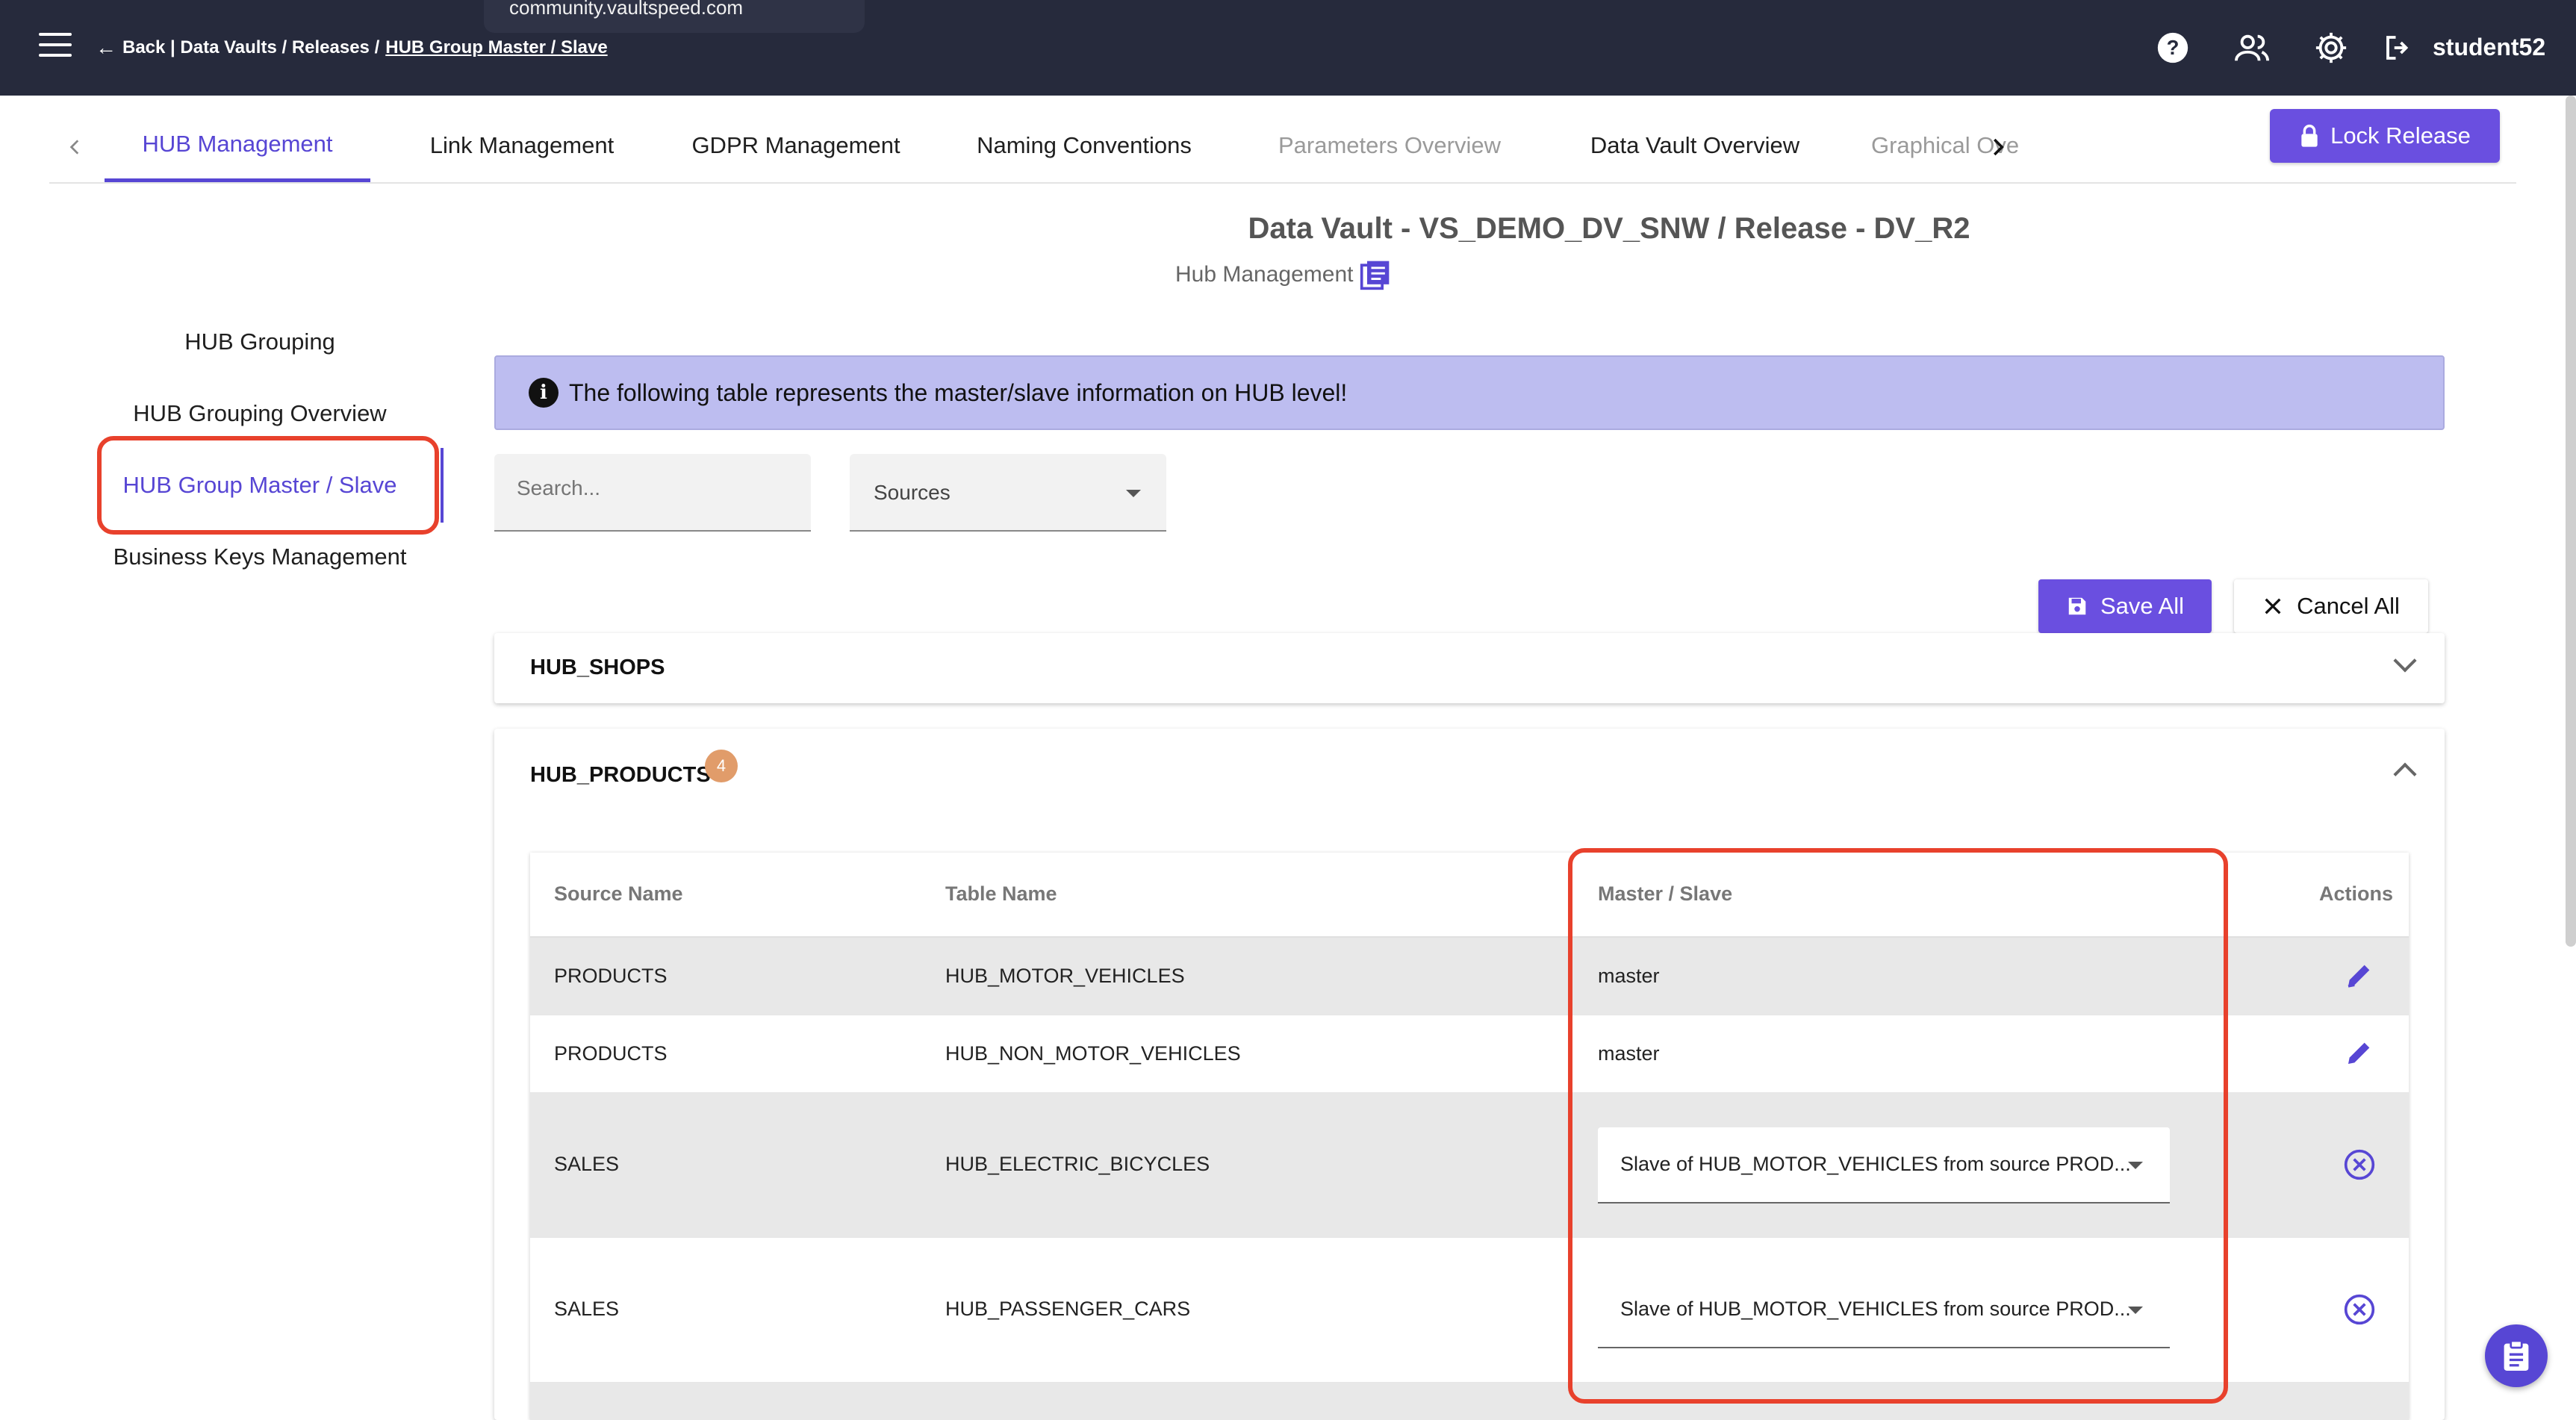 Image resolution: width=2576 pixels, height=1420 pixels. Describe the element at coordinates (912, 492) in the screenshot. I see `sources-select-label: Sources` at that location.